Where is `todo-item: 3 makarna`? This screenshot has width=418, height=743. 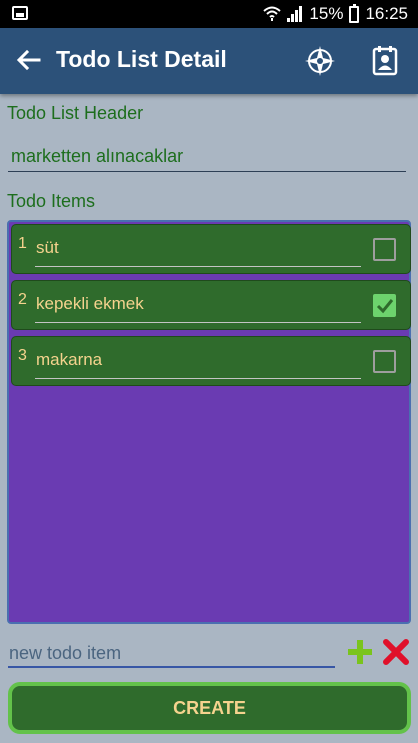
todo-item: 3 makarna is located at coordinates (211, 361).